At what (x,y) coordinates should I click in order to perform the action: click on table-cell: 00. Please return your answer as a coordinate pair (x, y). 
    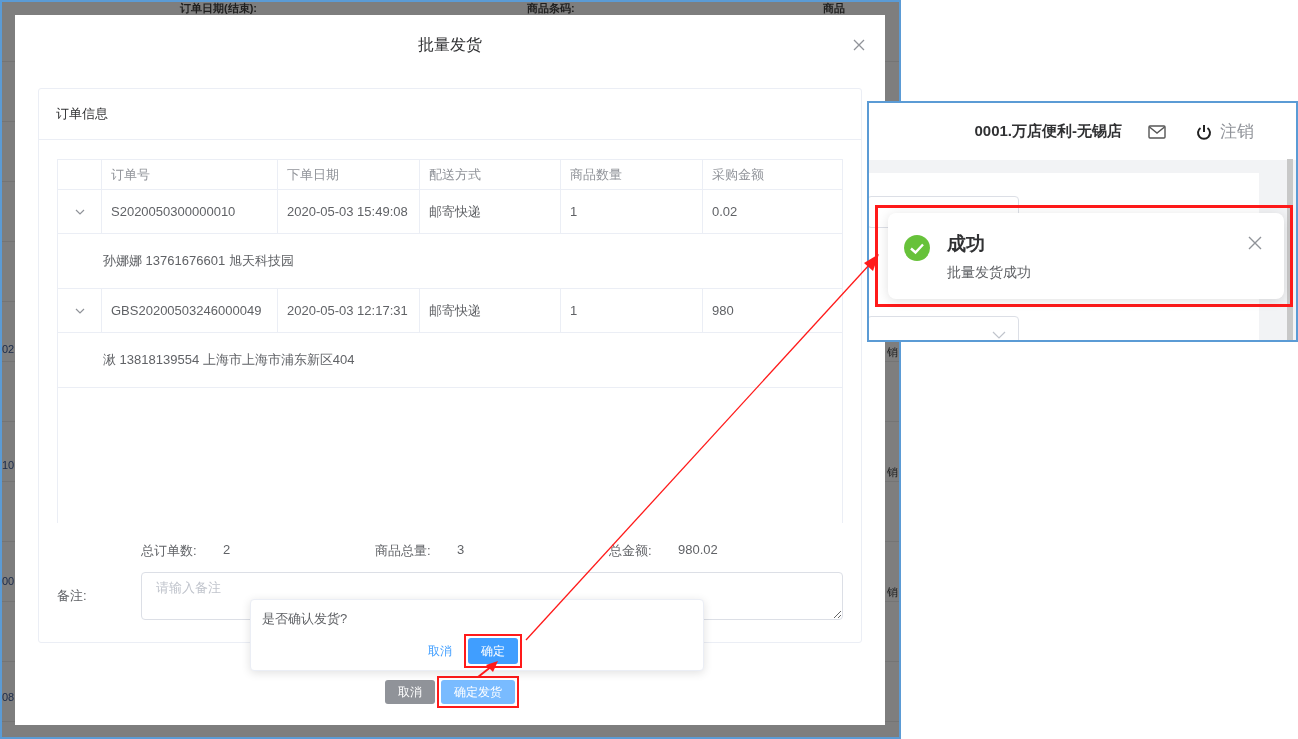
    Looking at the image, I should click on (8, 581).